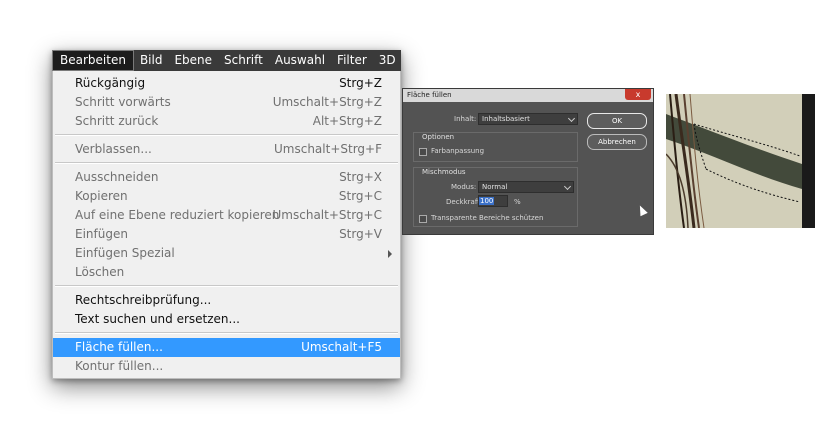  Describe the element at coordinates (177, 215) in the screenshot. I see `menu-item-label: Auf eine Ebene reduziert kopieren` at that location.